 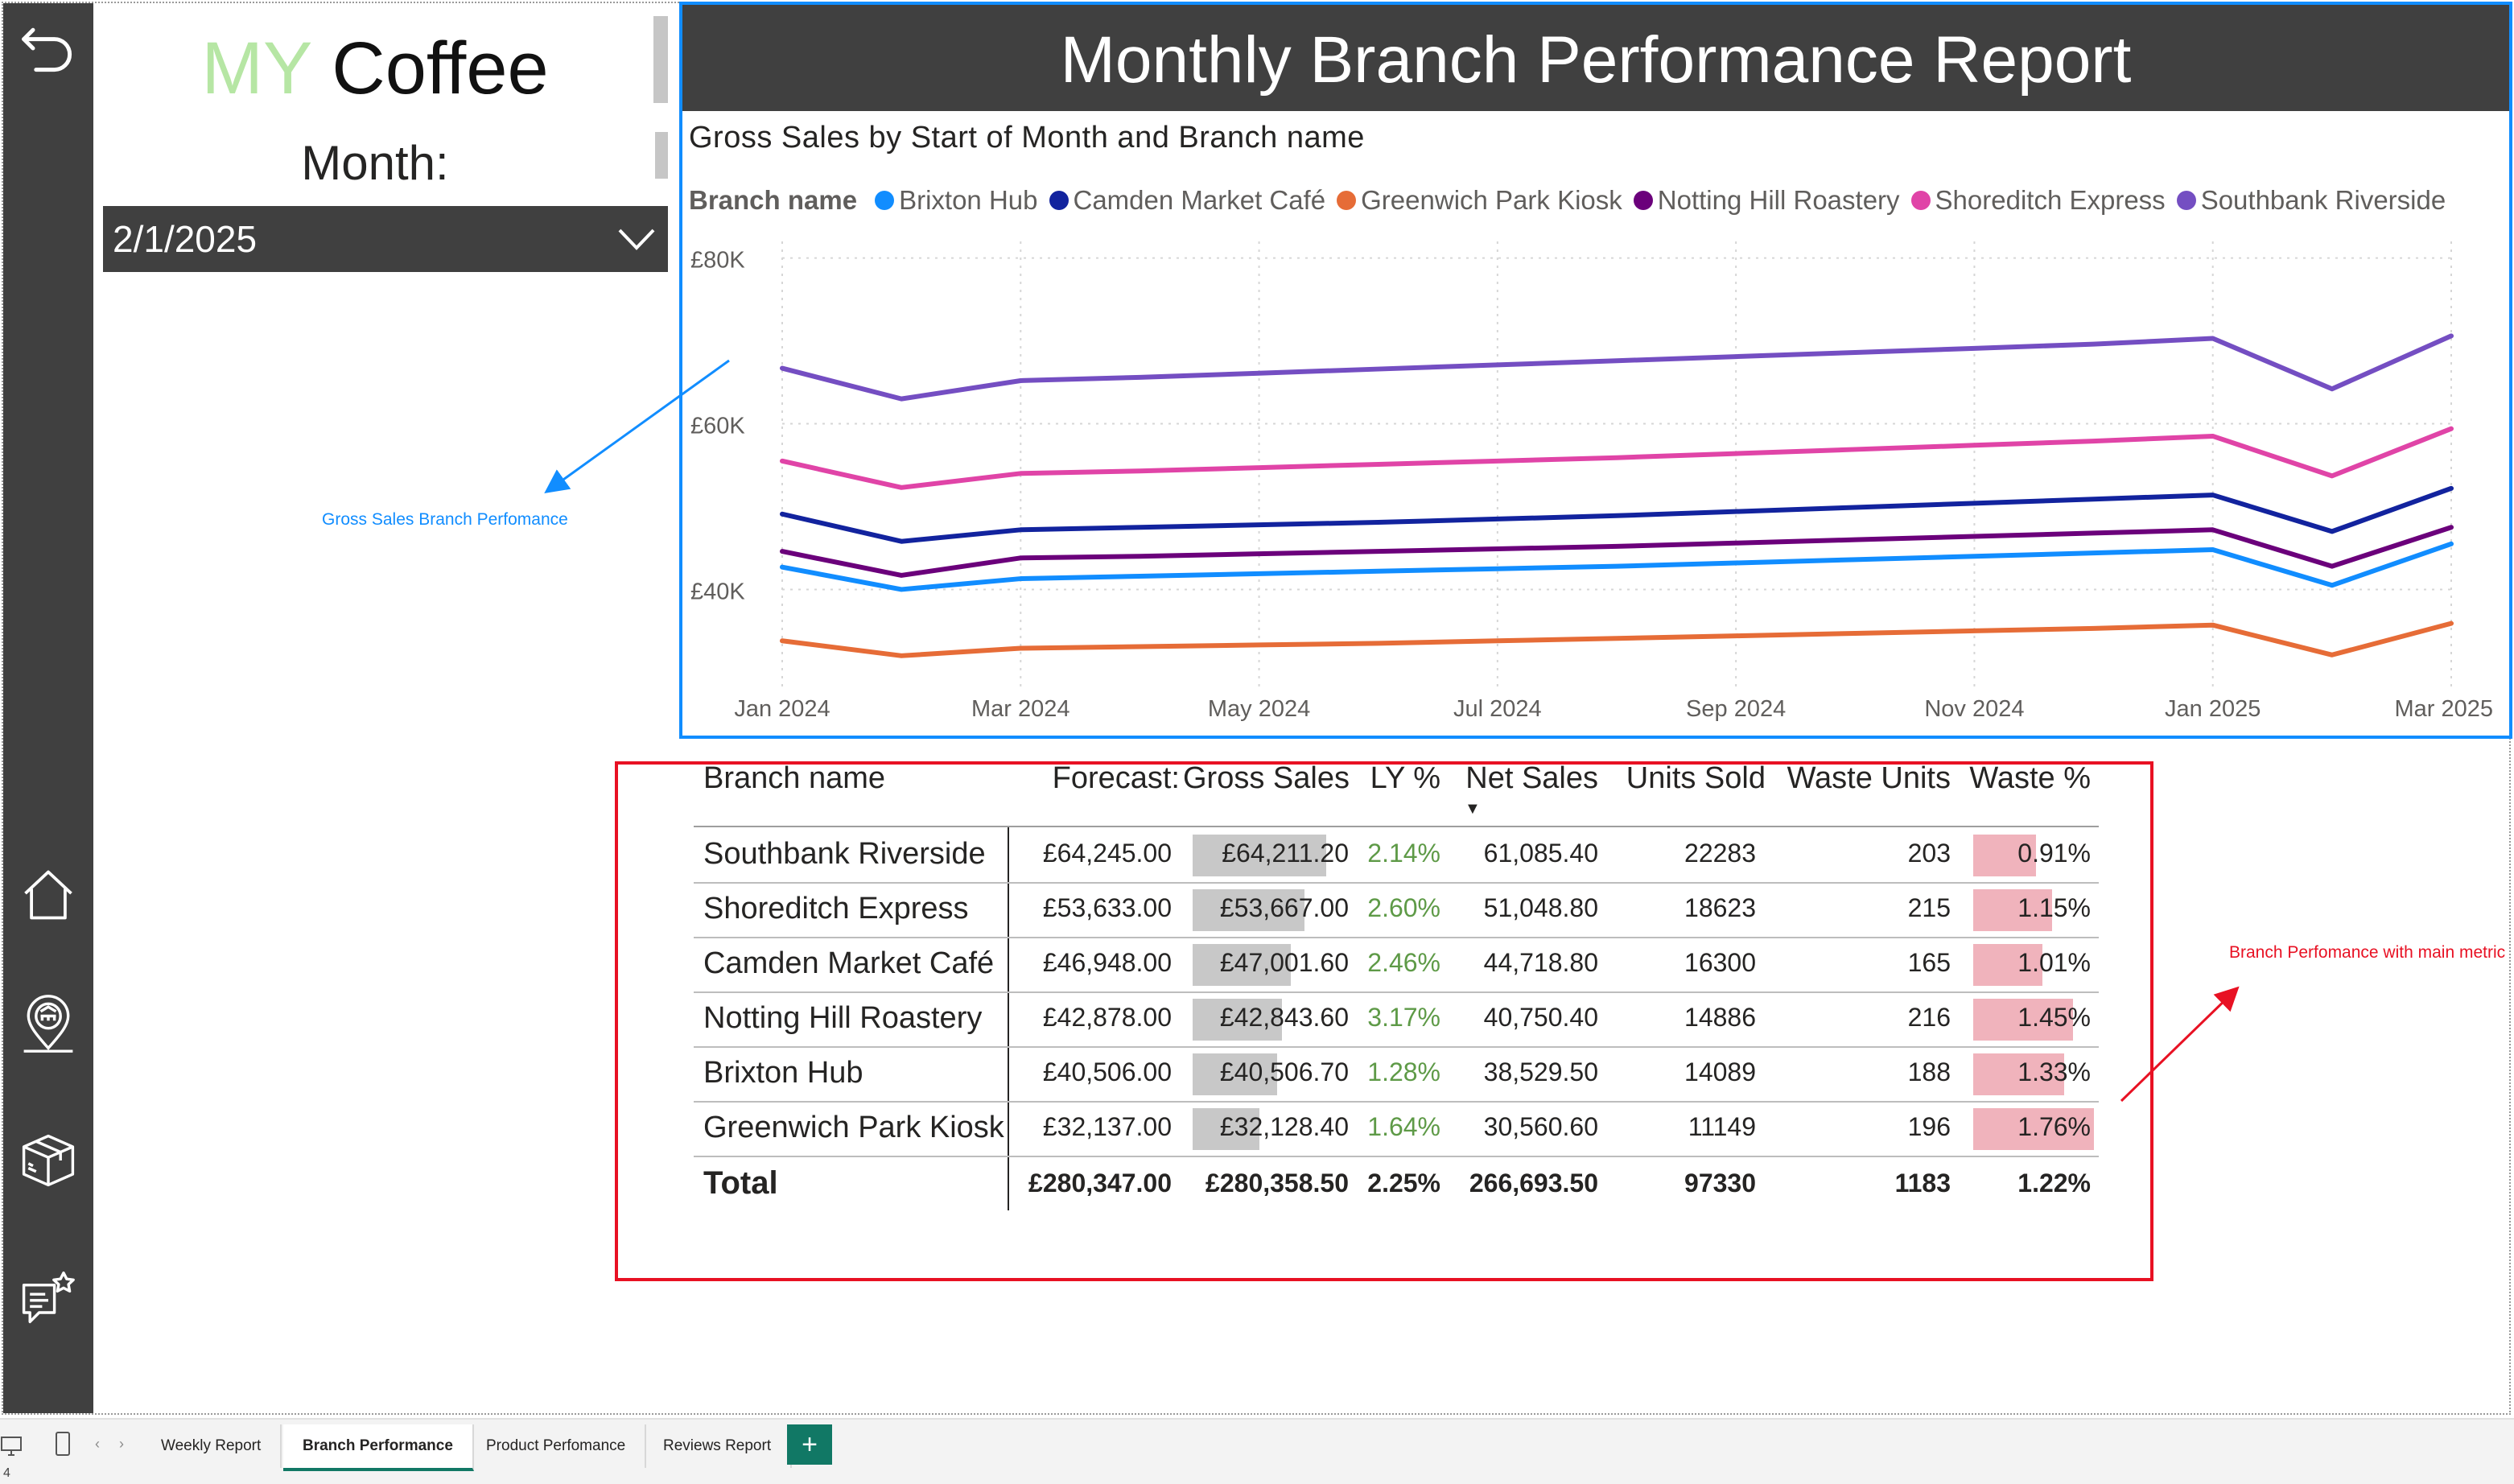 I want to click on waste-units-cell: 216, so click(x=1929, y=1017).